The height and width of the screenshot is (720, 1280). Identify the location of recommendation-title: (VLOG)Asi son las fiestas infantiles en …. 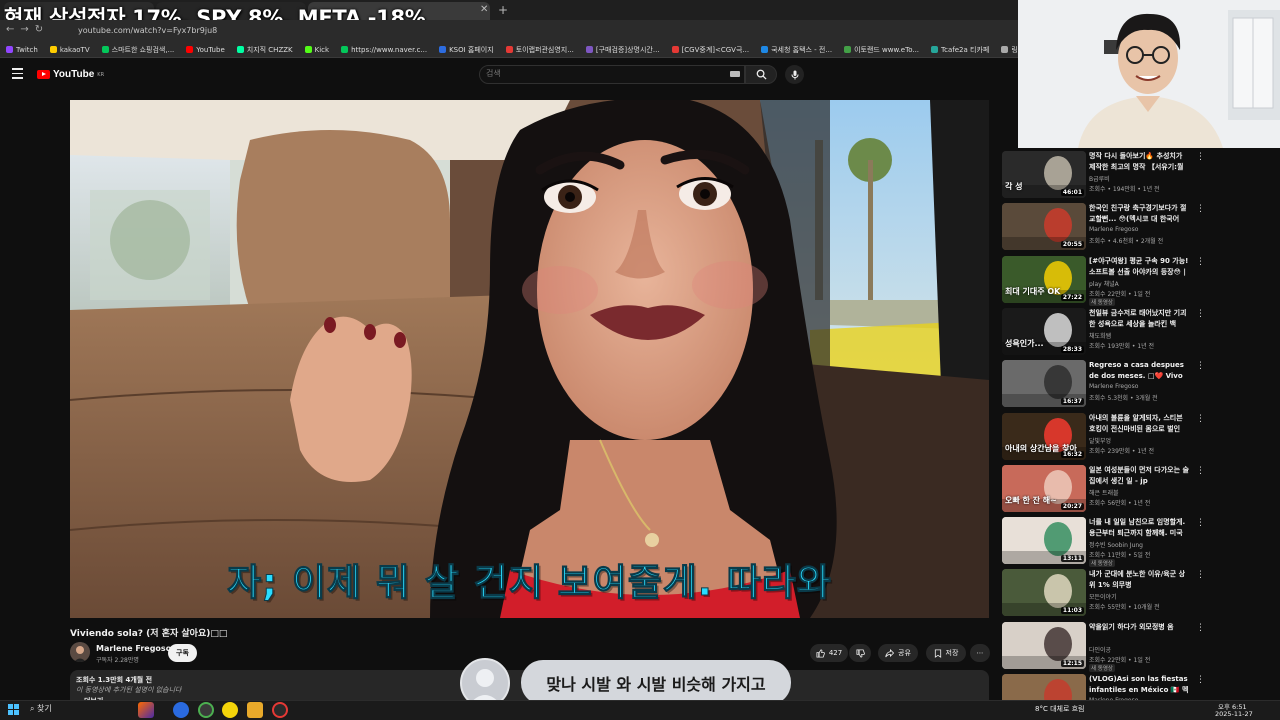
(1139, 685).